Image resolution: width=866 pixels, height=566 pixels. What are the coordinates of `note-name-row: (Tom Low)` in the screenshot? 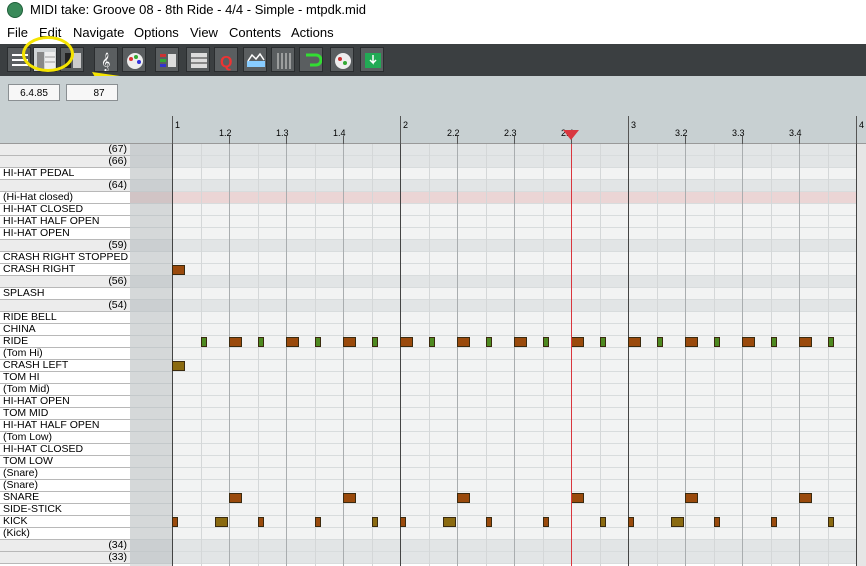 It's located at (65, 438).